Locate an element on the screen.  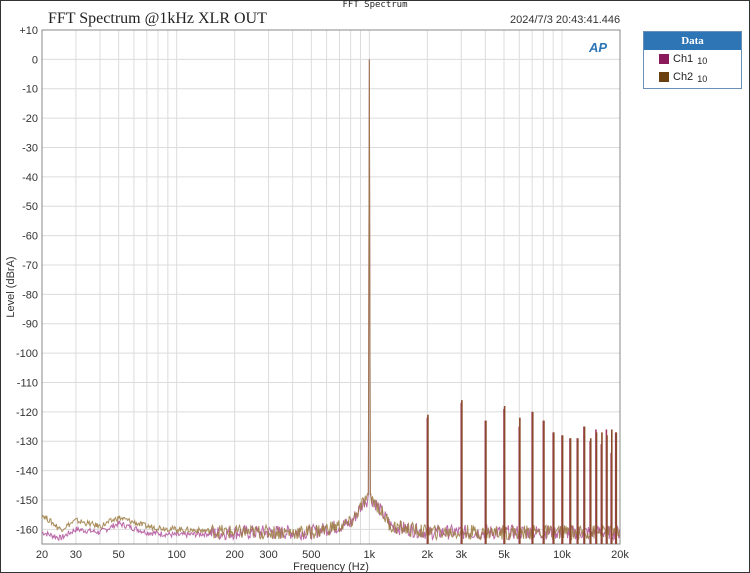
x-tick-label: 20 is located at coordinates (42, 555).